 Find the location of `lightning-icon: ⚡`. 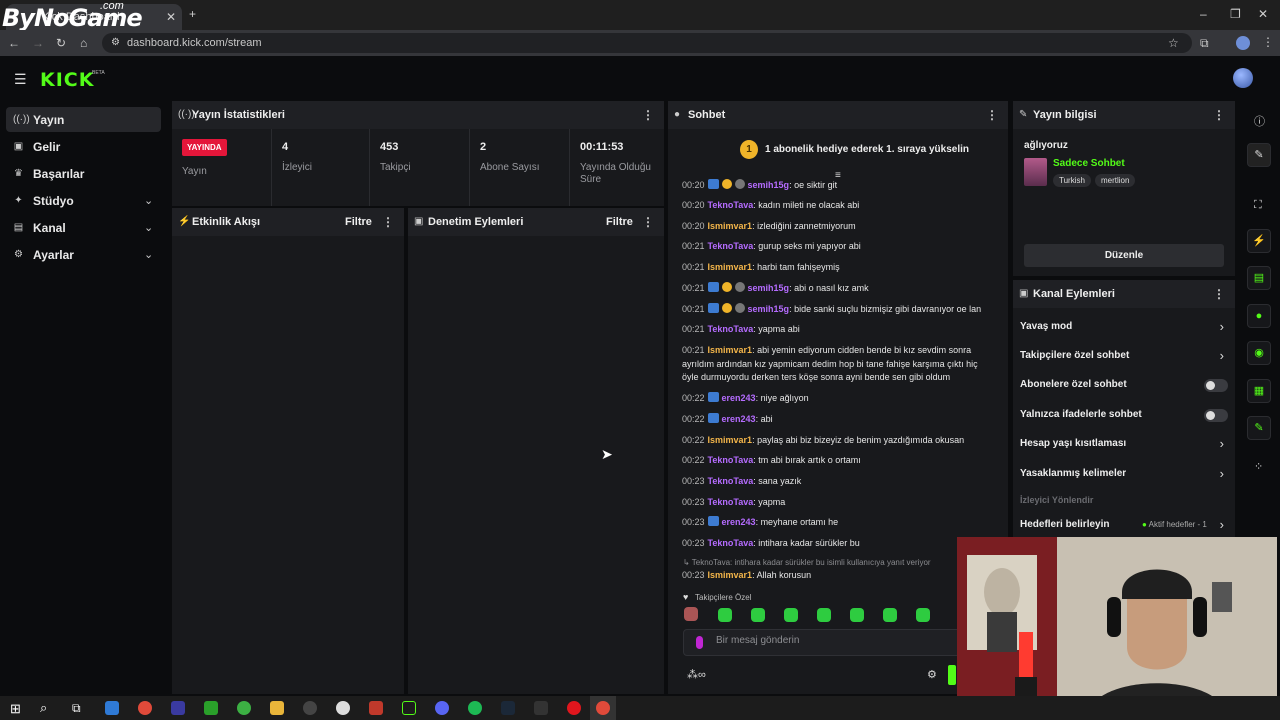

lightning-icon: ⚡ is located at coordinates (1259, 241).